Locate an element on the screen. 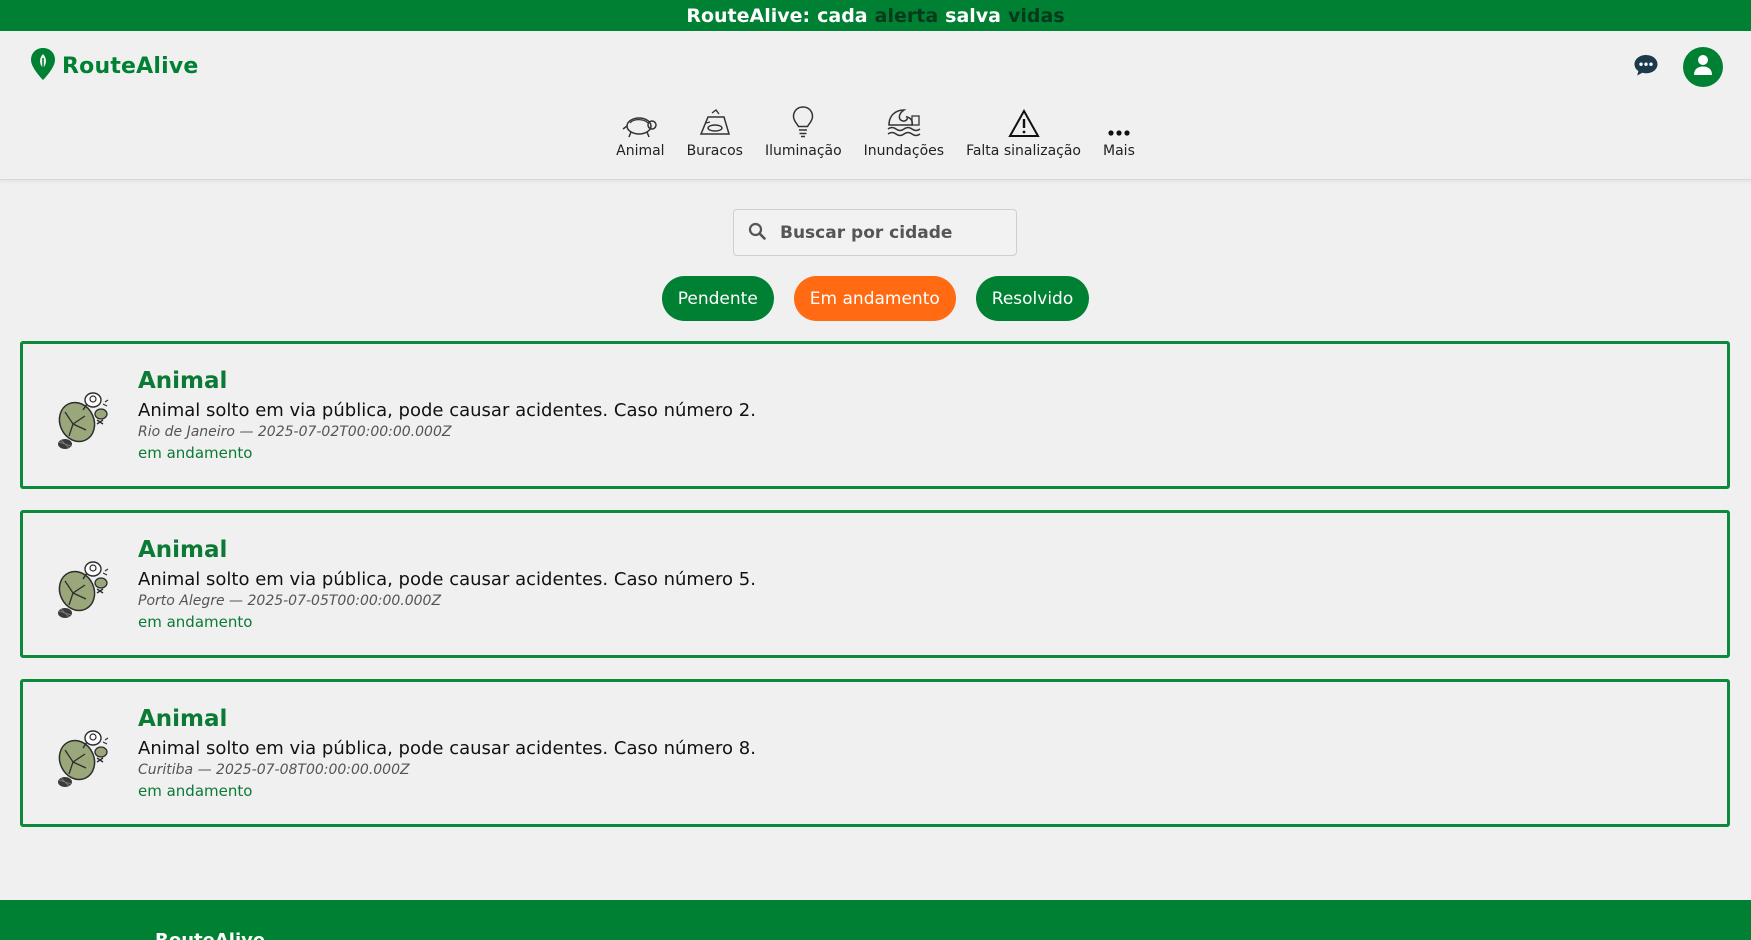 This screenshot has width=1751, height=940. search-icon is located at coordinates (757, 233).